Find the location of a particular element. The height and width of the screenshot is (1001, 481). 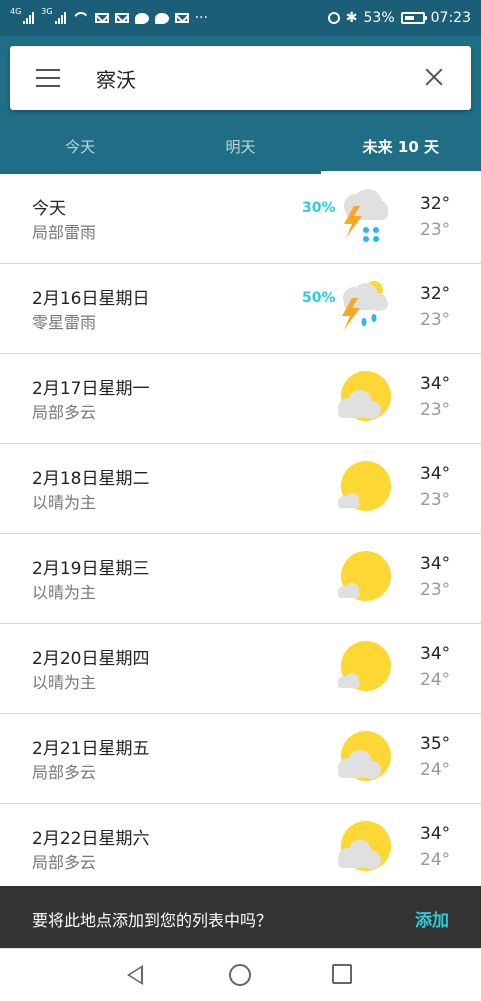

forecast-day: 2月17日星期一 is located at coordinates (91, 389).